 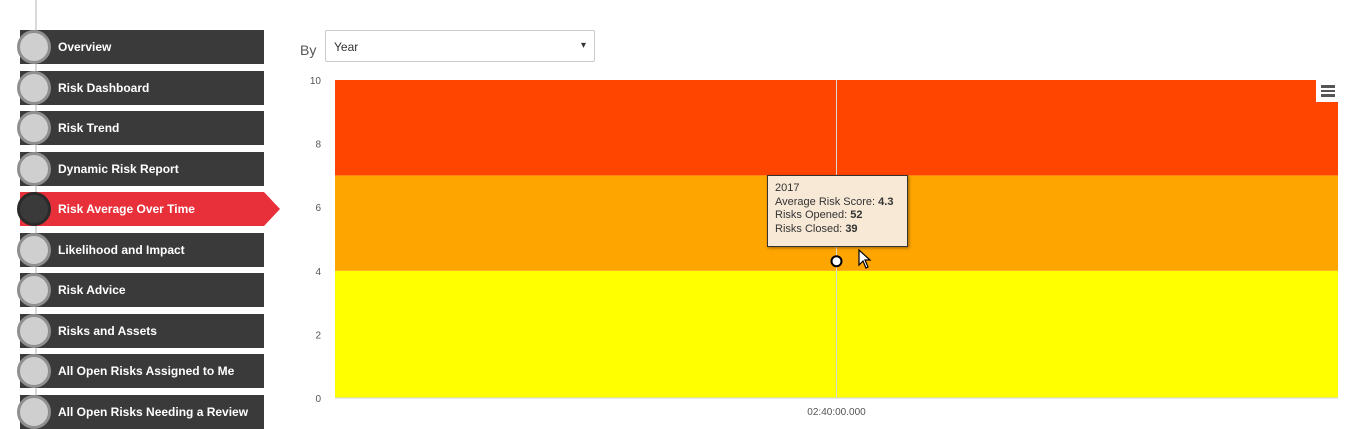 I want to click on sidebar-item-all-open-risks-assigned-to-me: All Open Risks Assigned to Me, so click(x=140, y=371).